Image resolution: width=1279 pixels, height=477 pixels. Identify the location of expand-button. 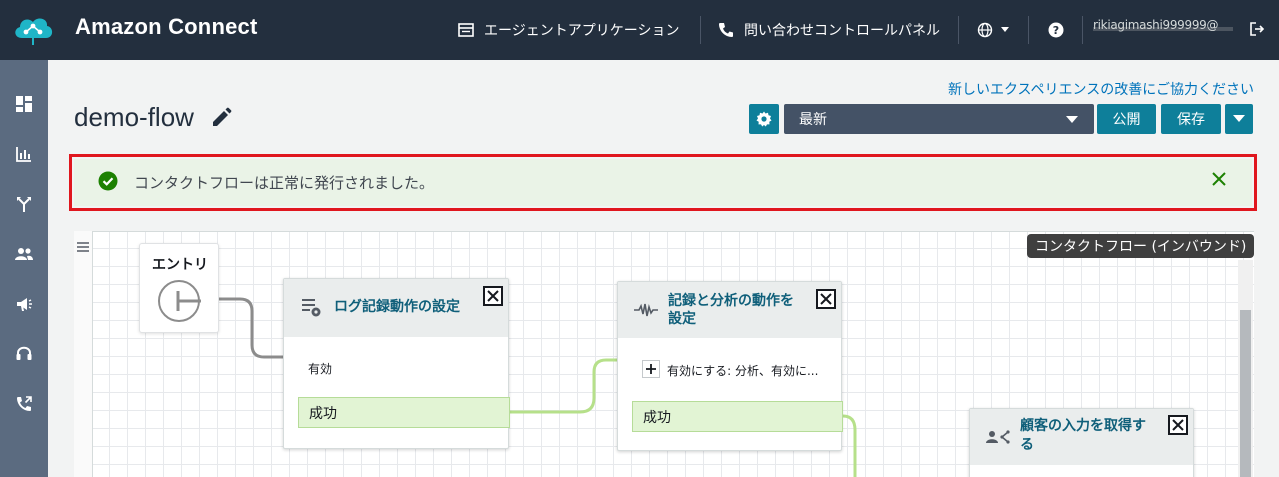
(651, 369).